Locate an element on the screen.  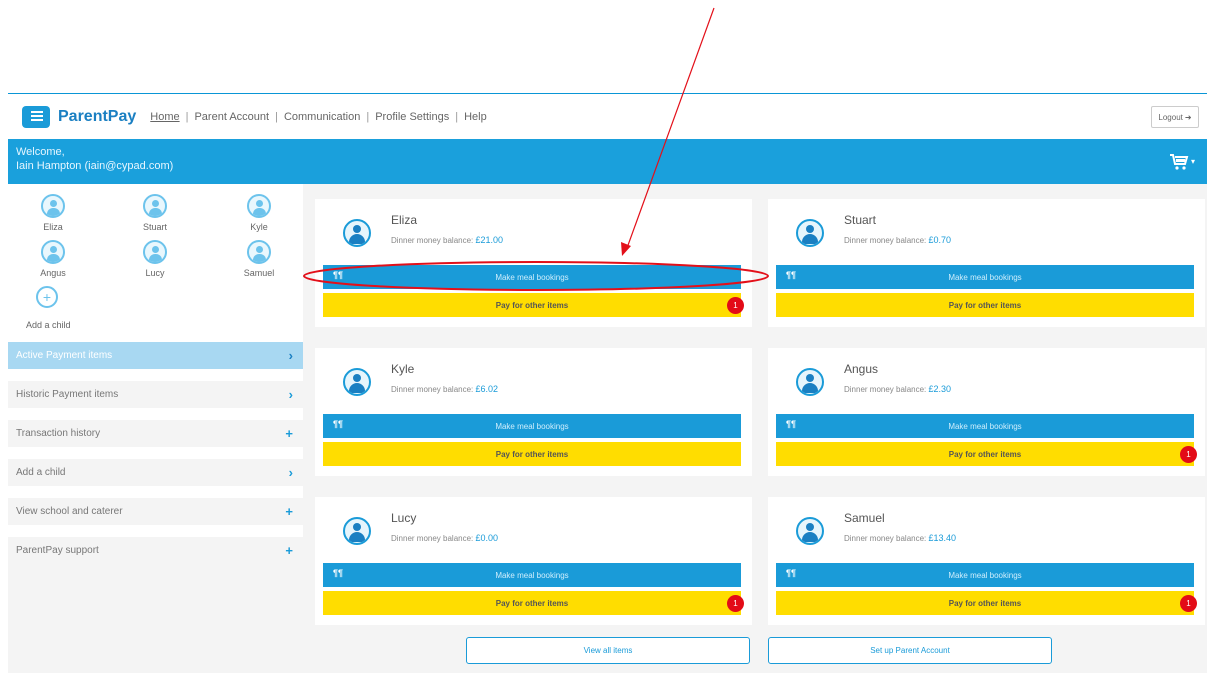
dinner-money-balance: Dinner money balance: £2.30 is located at coordinates (898, 389).